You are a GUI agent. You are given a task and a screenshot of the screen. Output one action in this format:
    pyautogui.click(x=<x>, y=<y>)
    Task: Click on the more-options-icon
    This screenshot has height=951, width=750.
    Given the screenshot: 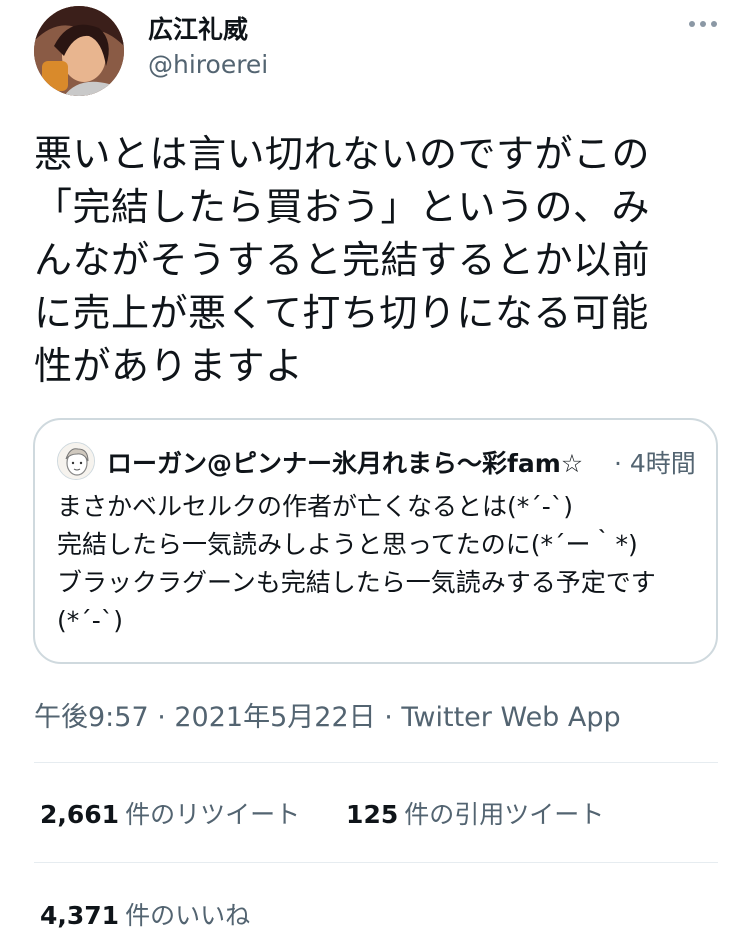 What is the action you would take?
    pyautogui.click(x=703, y=24)
    